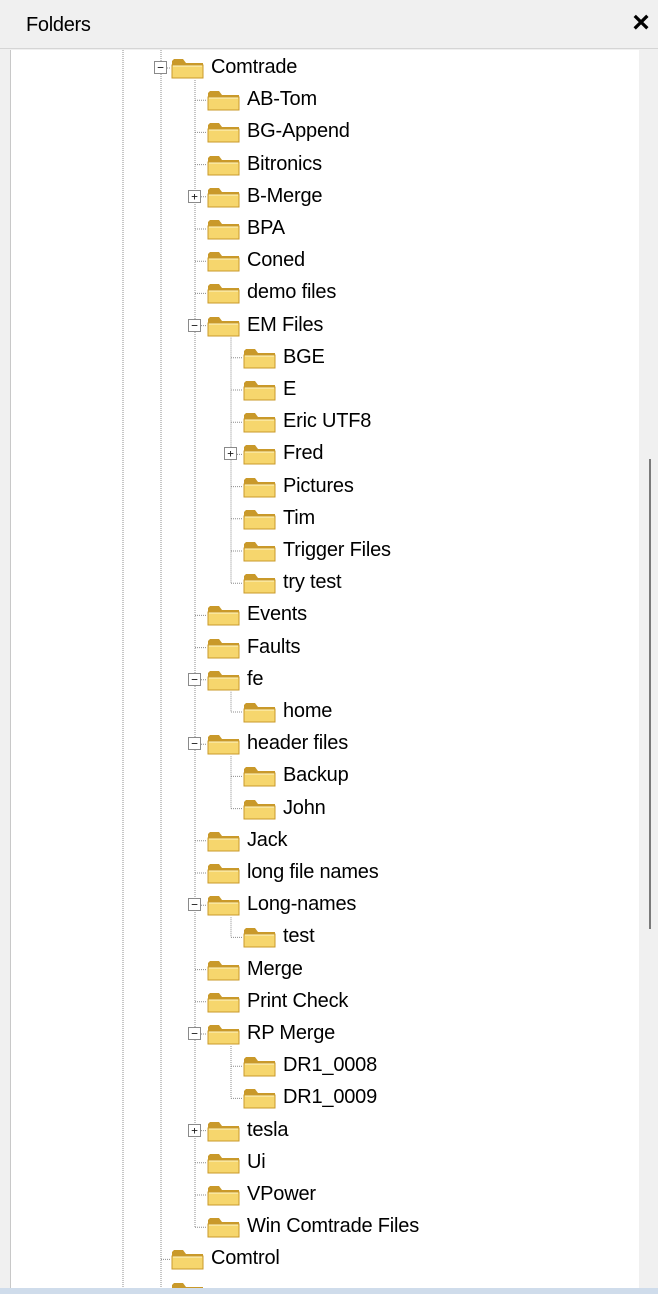  I want to click on folder-label: Win Comtrade Files, so click(333, 1226).